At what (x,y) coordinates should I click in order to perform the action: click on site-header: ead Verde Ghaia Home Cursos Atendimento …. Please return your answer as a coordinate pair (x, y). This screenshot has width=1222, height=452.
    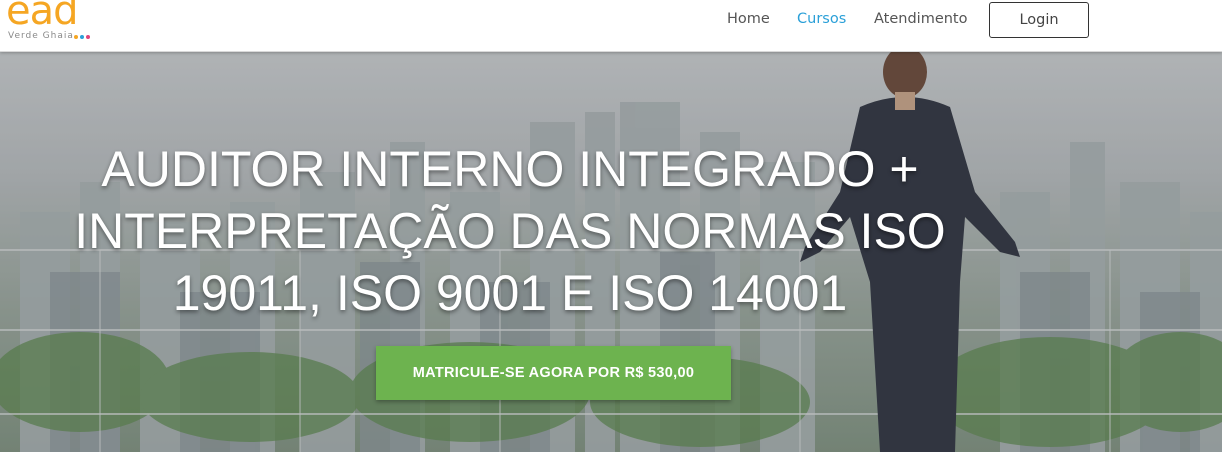
    Looking at the image, I should click on (611, 26).